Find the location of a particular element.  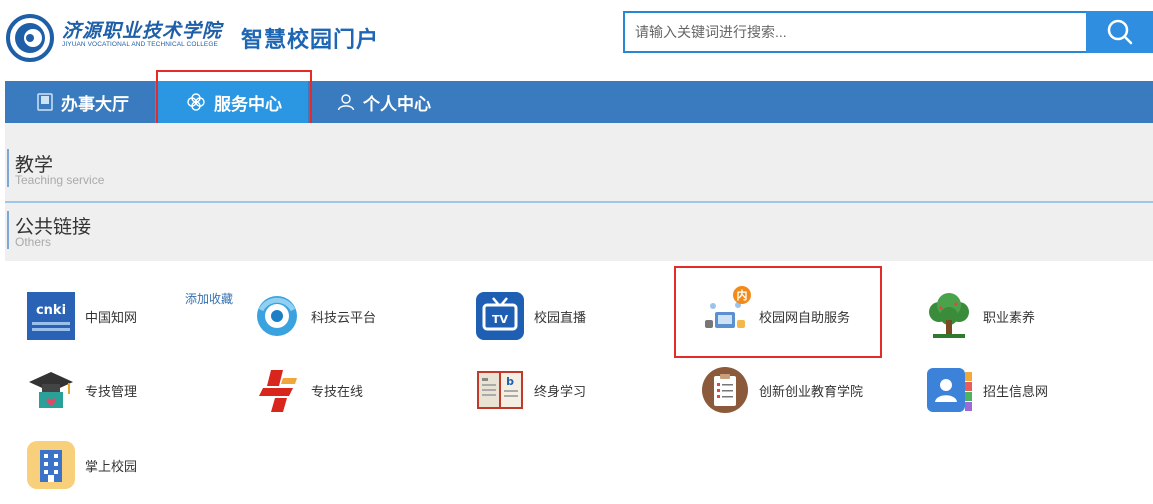

nav-label: 个人中心 is located at coordinates (397, 104).